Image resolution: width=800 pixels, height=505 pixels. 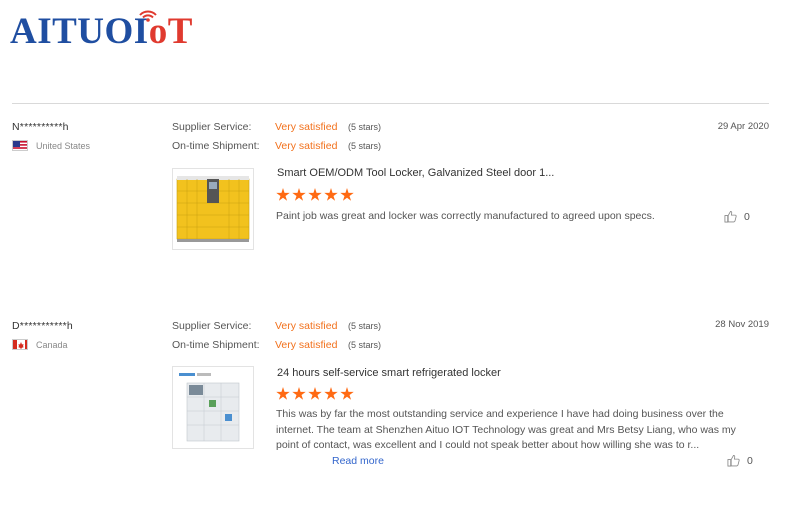 What do you see at coordinates (42, 326) in the screenshot?
I see `buyer-name: D***********h` at bounding box center [42, 326].